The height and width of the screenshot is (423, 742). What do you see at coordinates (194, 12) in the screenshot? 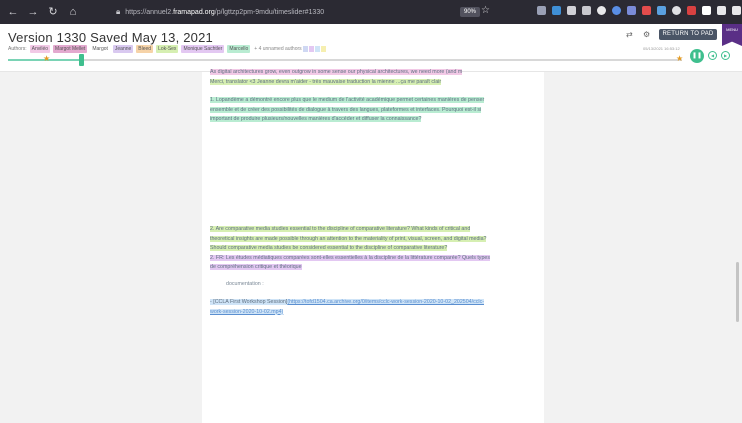
I see `url-host: framapad.org` at bounding box center [194, 12].